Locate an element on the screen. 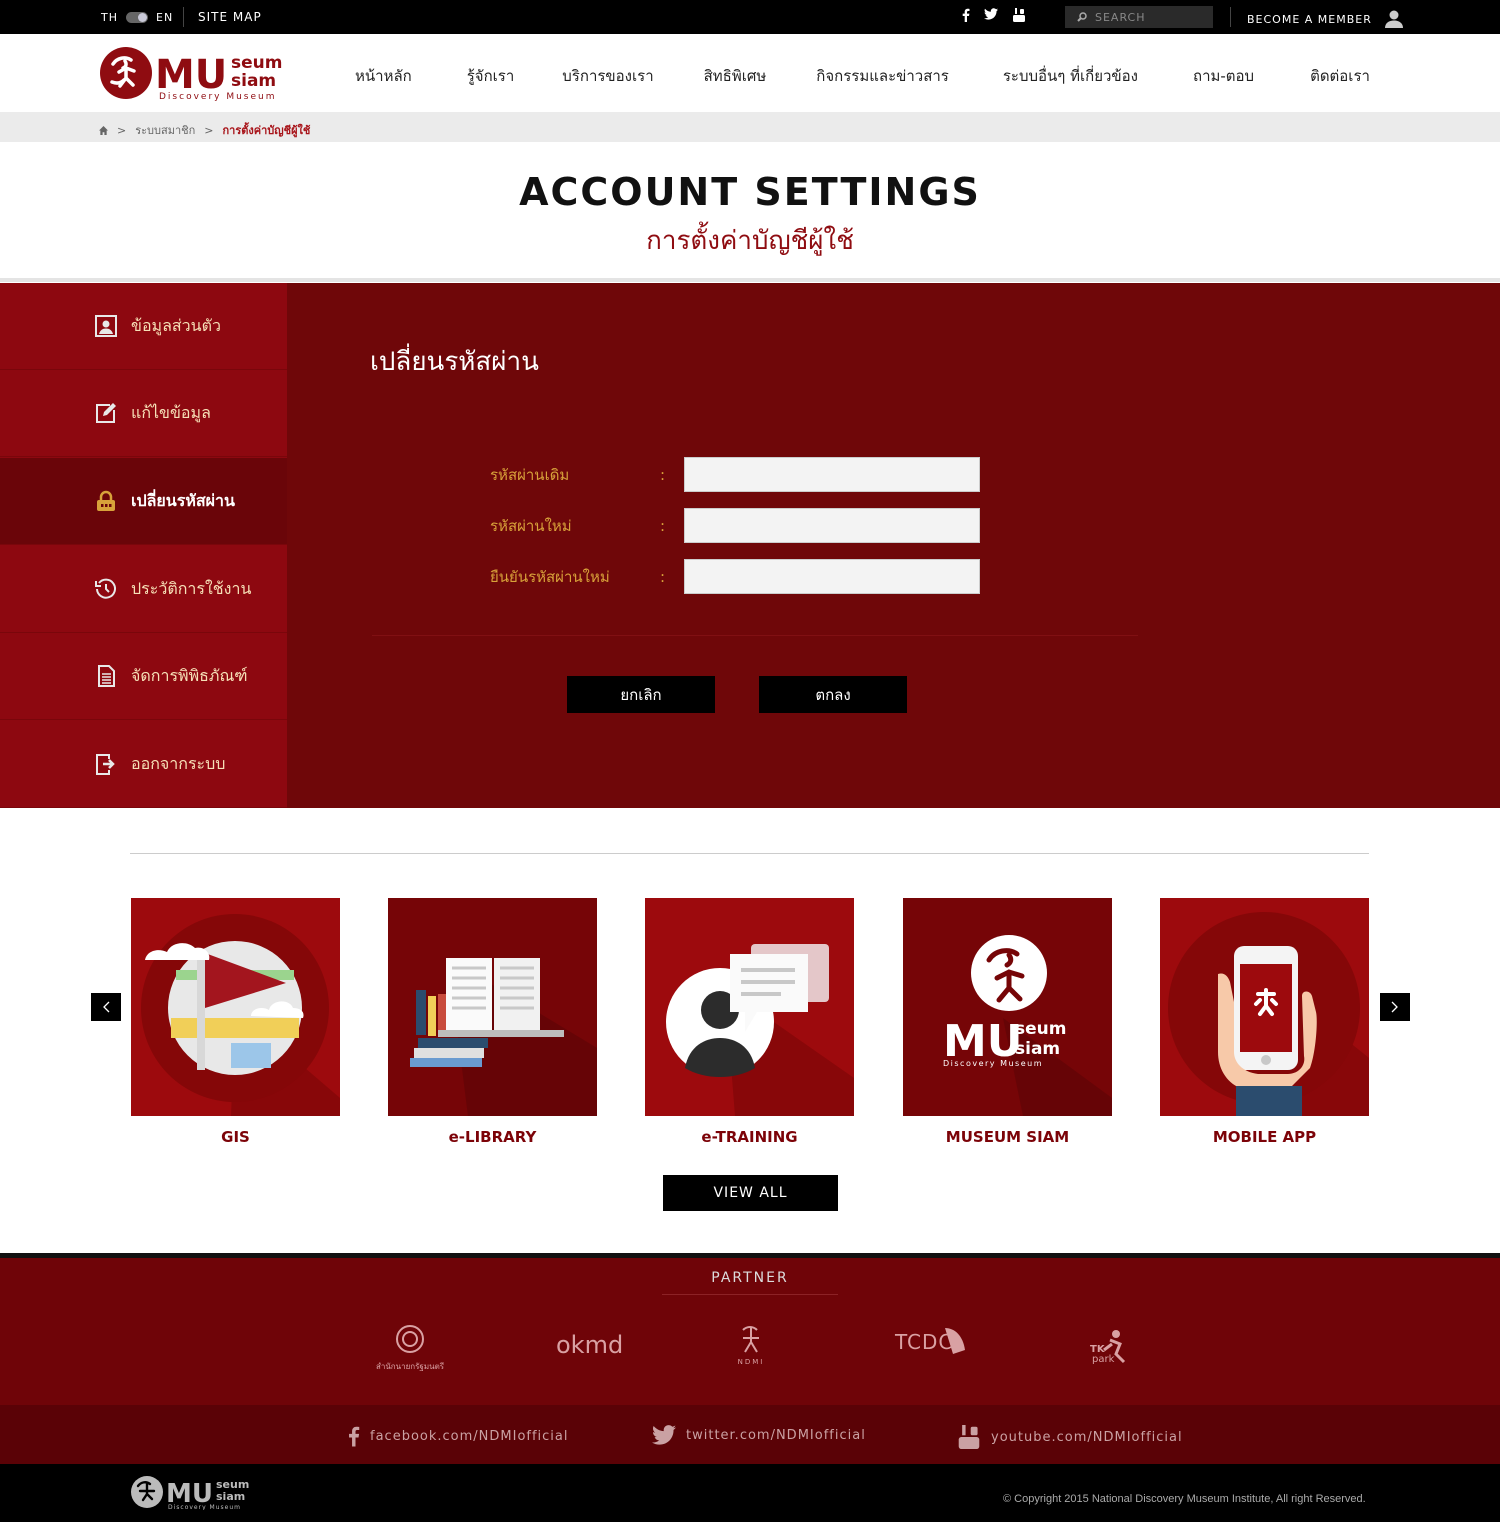  edit-icon is located at coordinates (106, 413).